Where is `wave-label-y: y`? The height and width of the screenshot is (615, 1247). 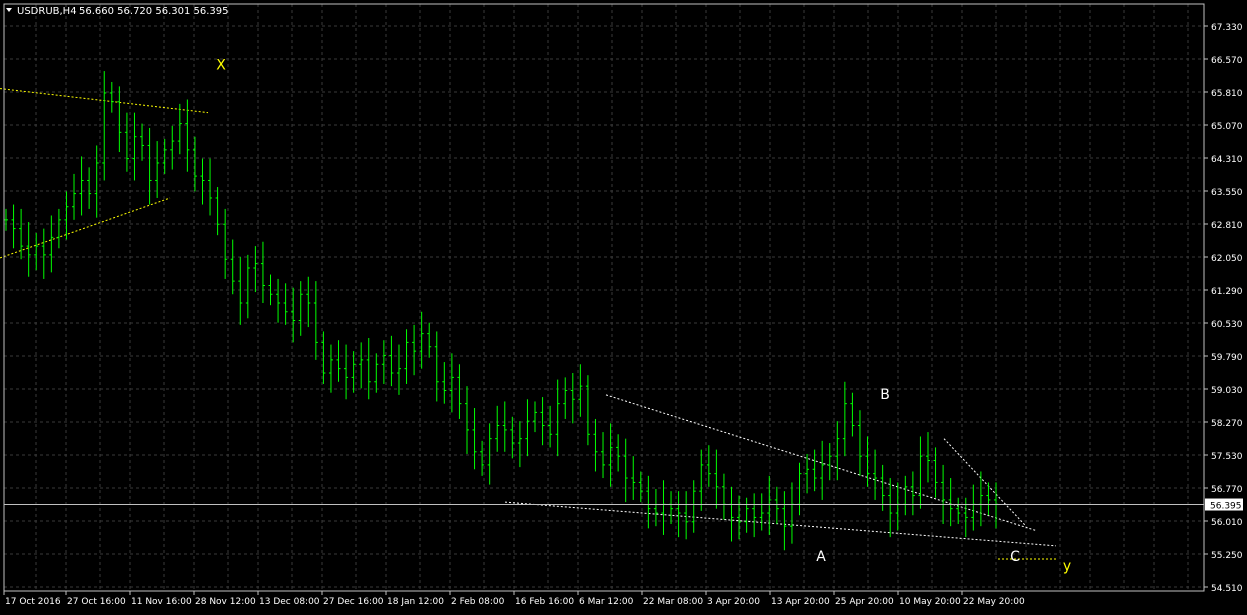
wave-label-y: y is located at coordinates (1067, 567).